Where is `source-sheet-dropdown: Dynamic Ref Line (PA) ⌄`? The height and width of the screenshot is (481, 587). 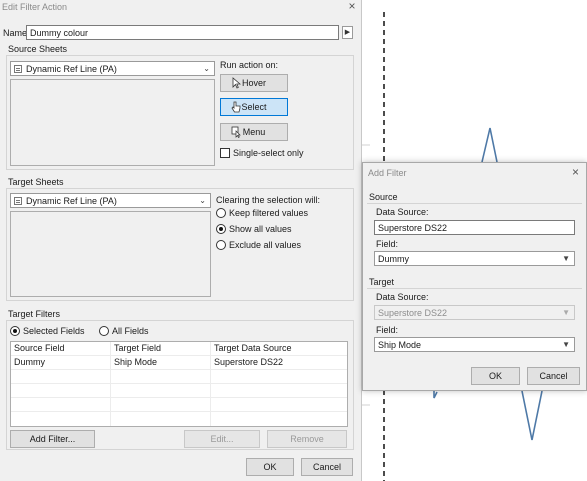 source-sheet-dropdown: Dynamic Ref Line (PA) ⌄ is located at coordinates (112, 68).